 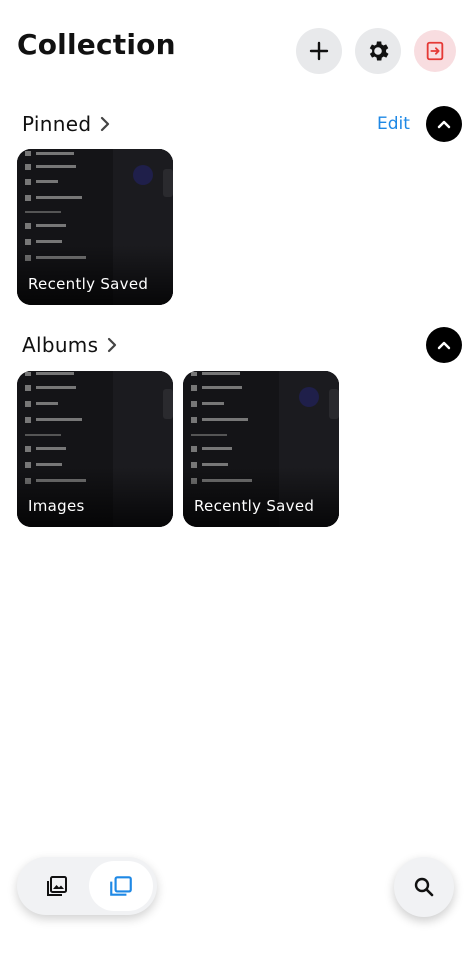 I want to click on settings-button, so click(x=378, y=51).